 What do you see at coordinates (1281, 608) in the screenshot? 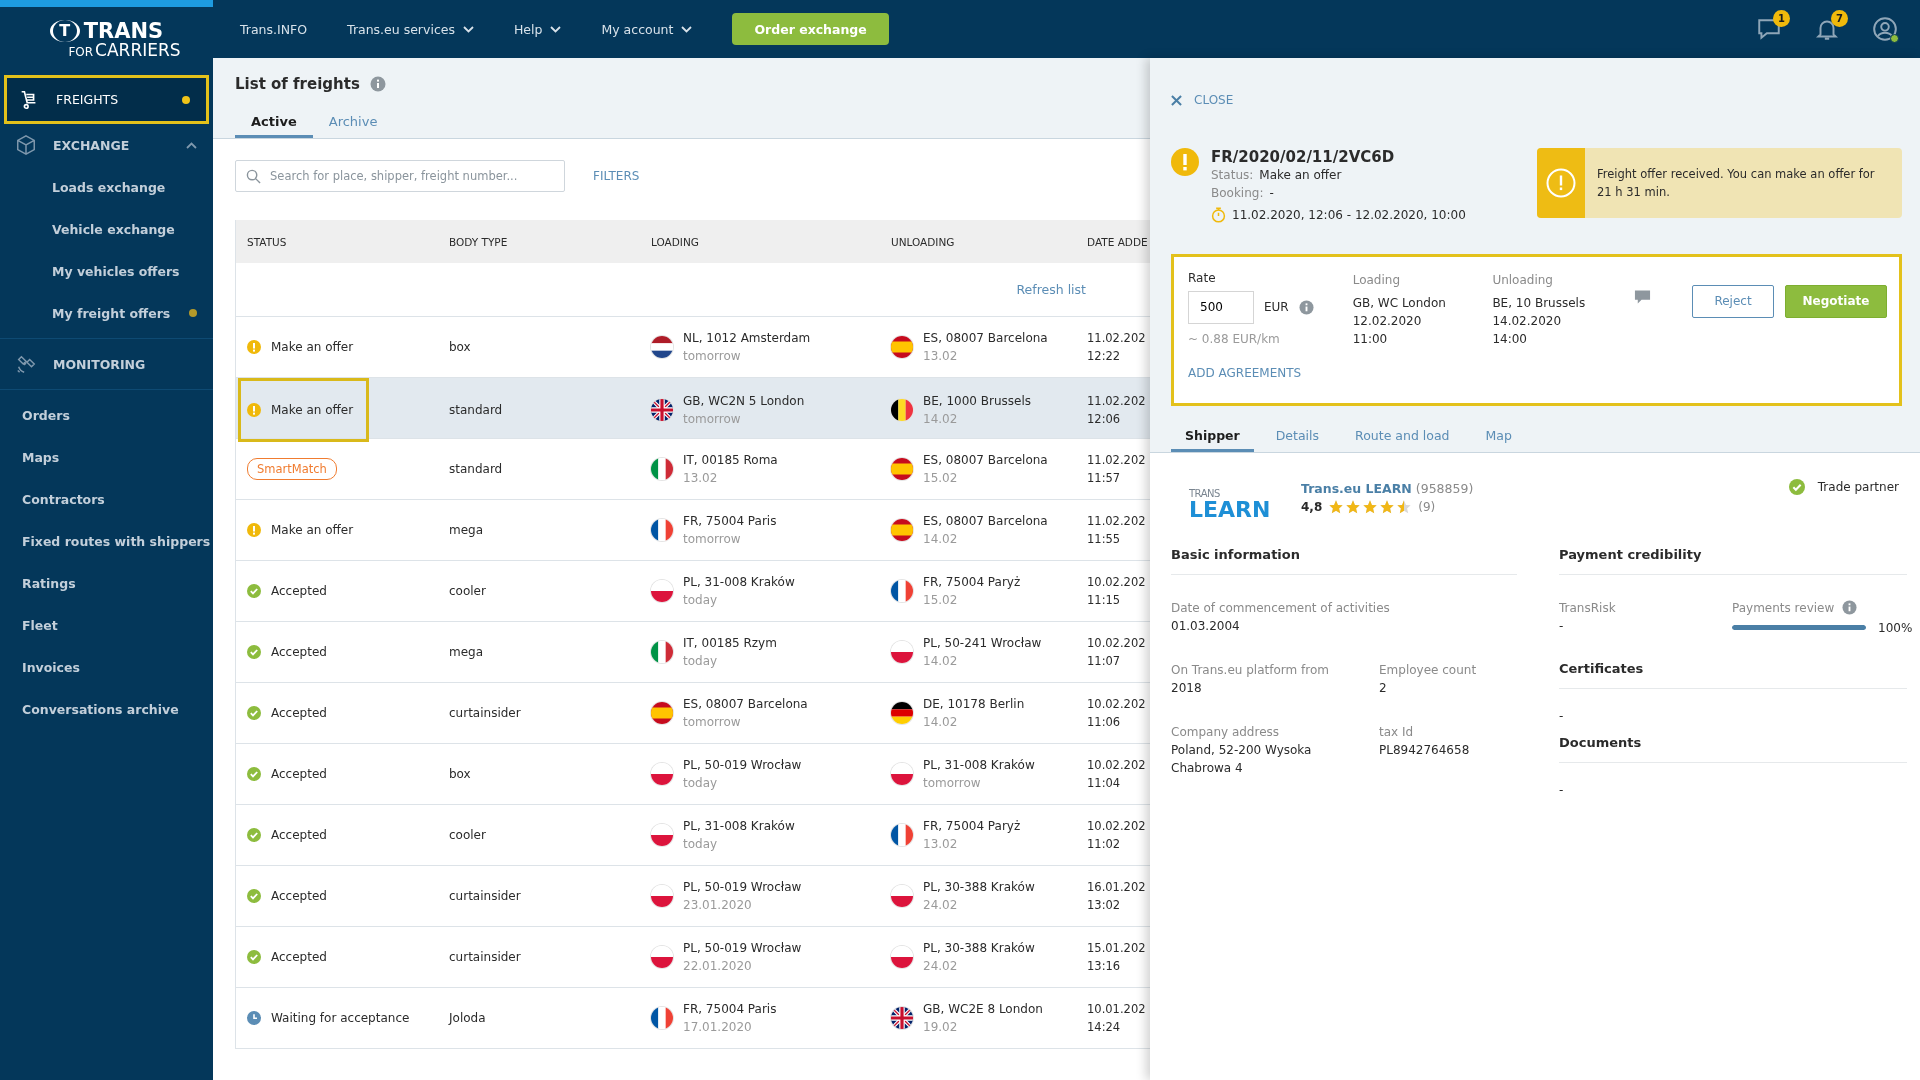
I see `field-label: Date of commencement of activities` at bounding box center [1281, 608].